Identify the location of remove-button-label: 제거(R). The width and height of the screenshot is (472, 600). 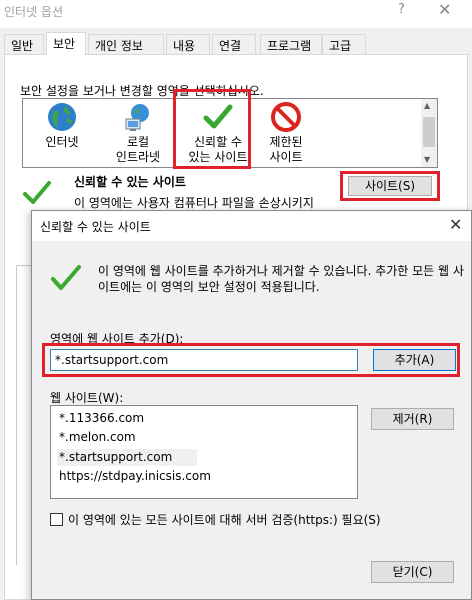
(412, 419).